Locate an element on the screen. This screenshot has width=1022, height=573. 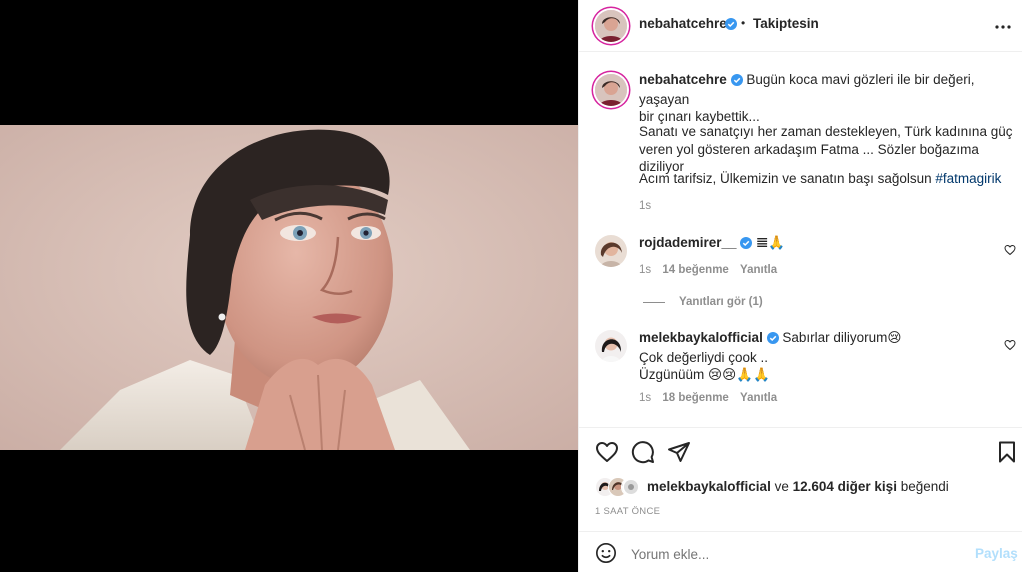
author-avatar is located at coordinates (611, 26).